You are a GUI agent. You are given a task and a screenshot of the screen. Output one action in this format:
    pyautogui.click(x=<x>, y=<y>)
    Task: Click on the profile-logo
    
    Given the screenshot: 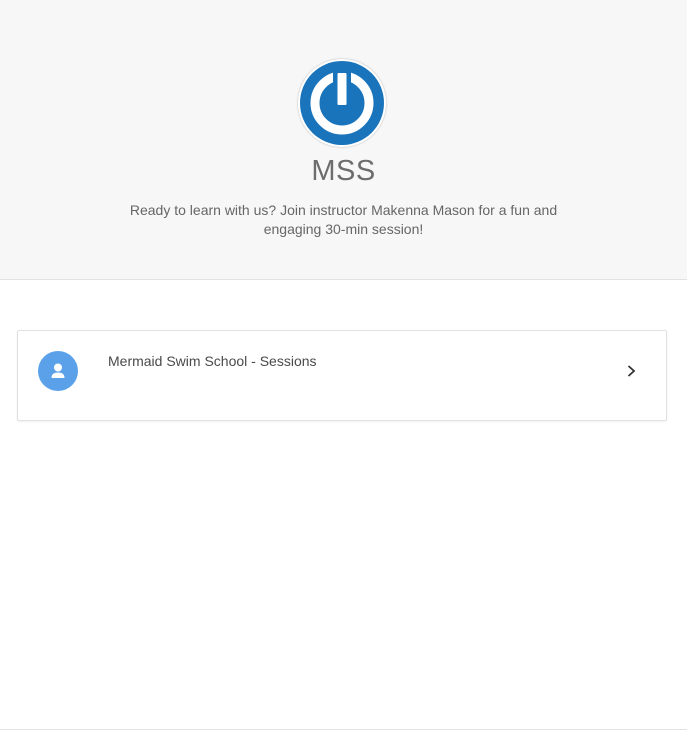 What is the action you would take?
    pyautogui.click(x=342, y=103)
    